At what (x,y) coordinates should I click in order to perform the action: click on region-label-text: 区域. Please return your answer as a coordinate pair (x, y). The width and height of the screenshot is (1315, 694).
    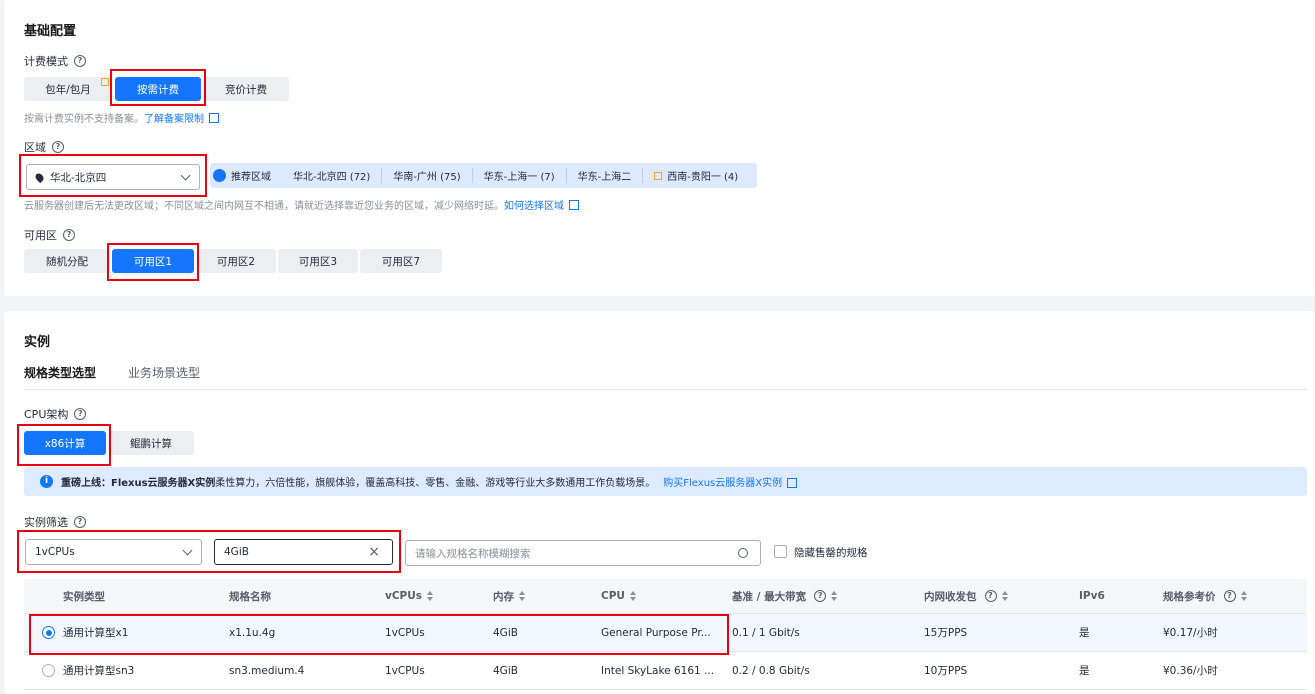
    Looking at the image, I should click on (35, 147).